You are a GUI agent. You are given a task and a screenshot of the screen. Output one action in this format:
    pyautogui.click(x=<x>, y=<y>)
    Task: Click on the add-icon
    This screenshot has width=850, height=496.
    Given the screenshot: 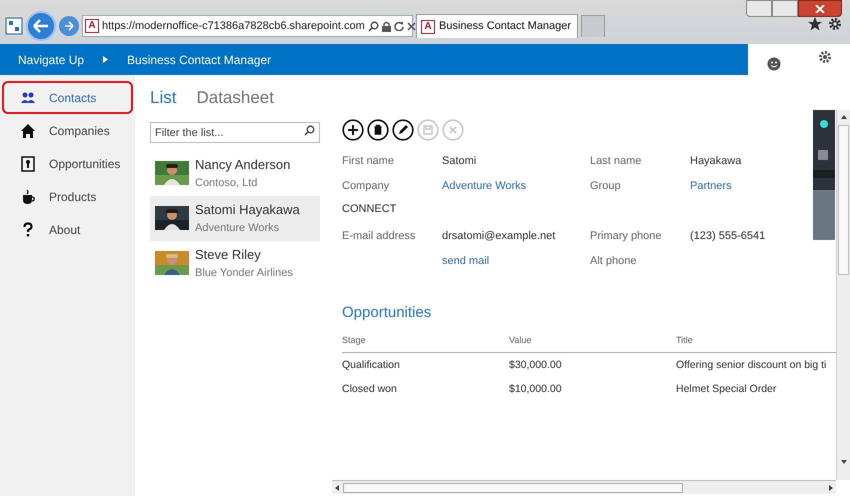 What is the action you would take?
    pyautogui.click(x=353, y=130)
    